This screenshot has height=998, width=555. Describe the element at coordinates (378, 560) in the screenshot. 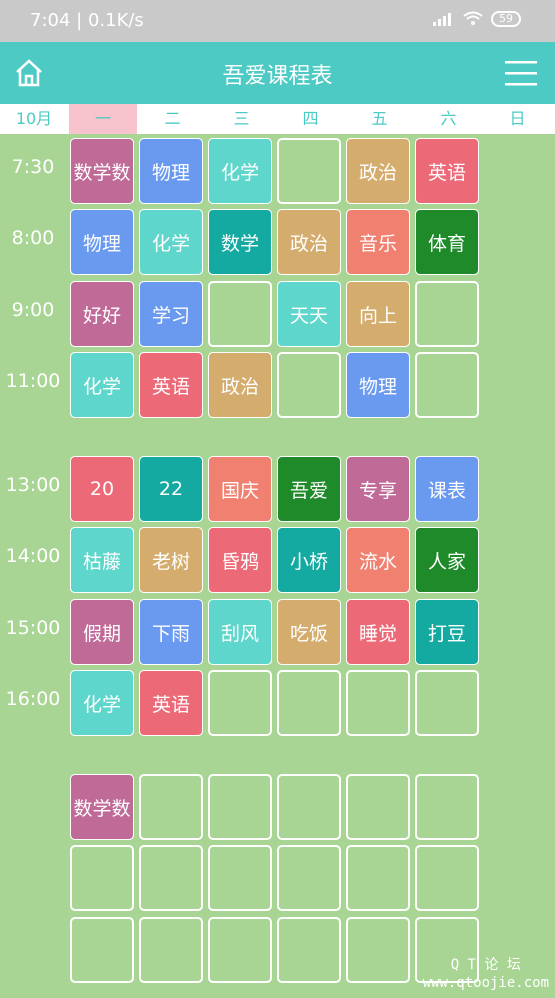

I see `course-card: 流水` at that location.